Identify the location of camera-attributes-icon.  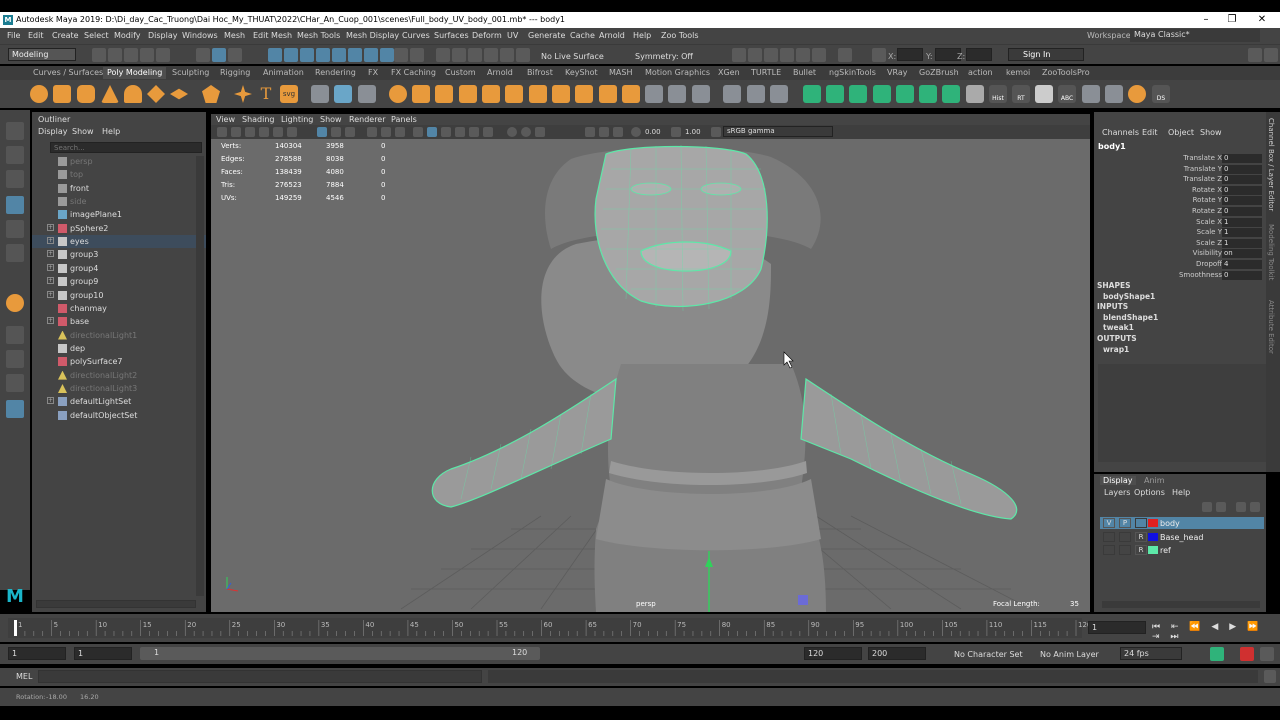
(236, 132).